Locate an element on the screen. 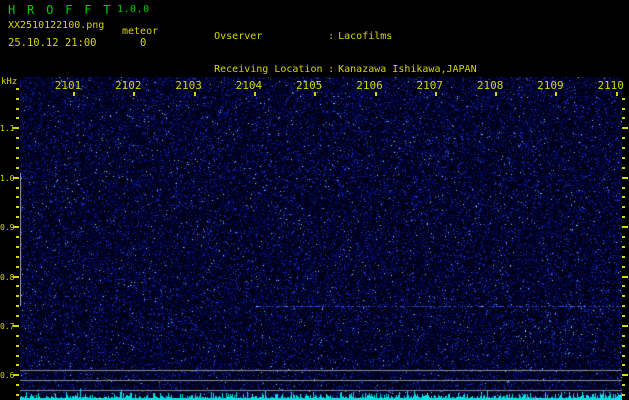  app-title: H R O F F T is located at coordinates (60, 10).